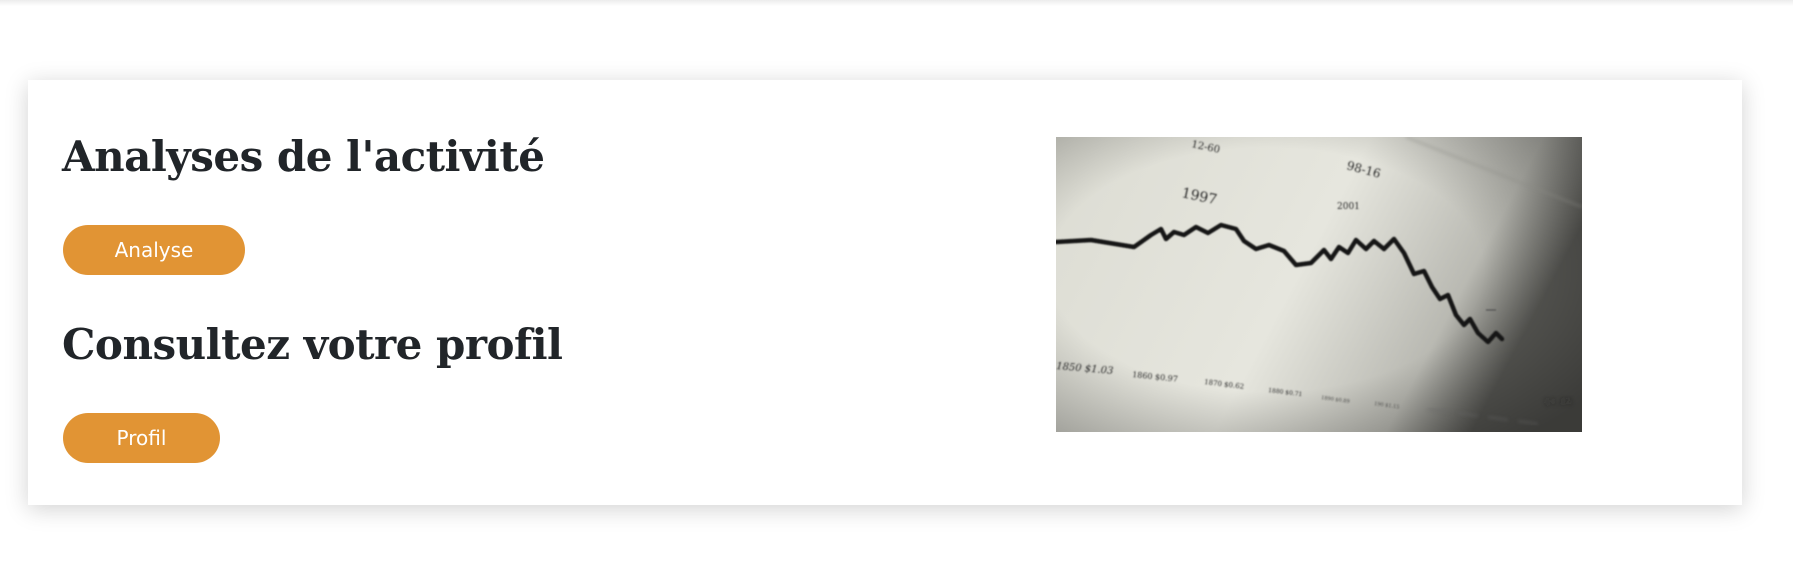  I want to click on profil-button: Profil, so click(141, 438).